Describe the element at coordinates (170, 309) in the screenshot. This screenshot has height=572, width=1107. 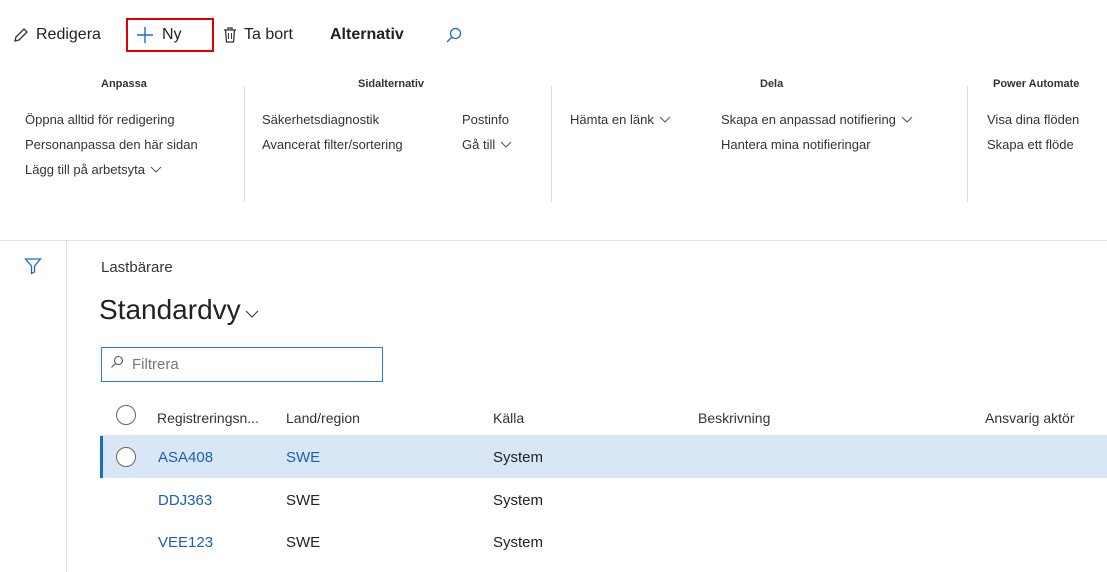
I see `page-title: Standardvy` at that location.